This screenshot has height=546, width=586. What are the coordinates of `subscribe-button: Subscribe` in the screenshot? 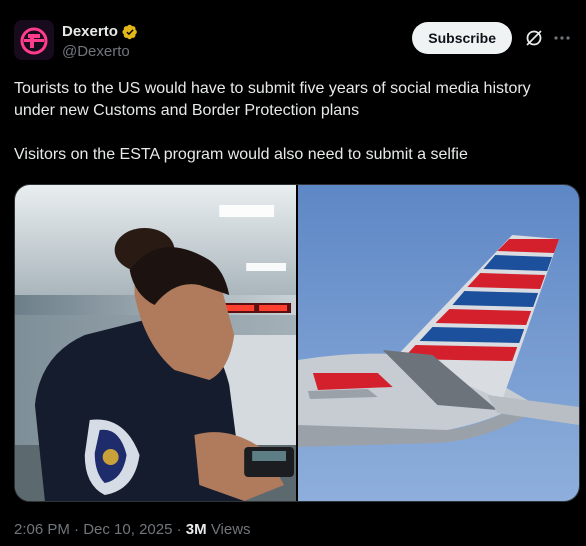 It's located at (462, 38).